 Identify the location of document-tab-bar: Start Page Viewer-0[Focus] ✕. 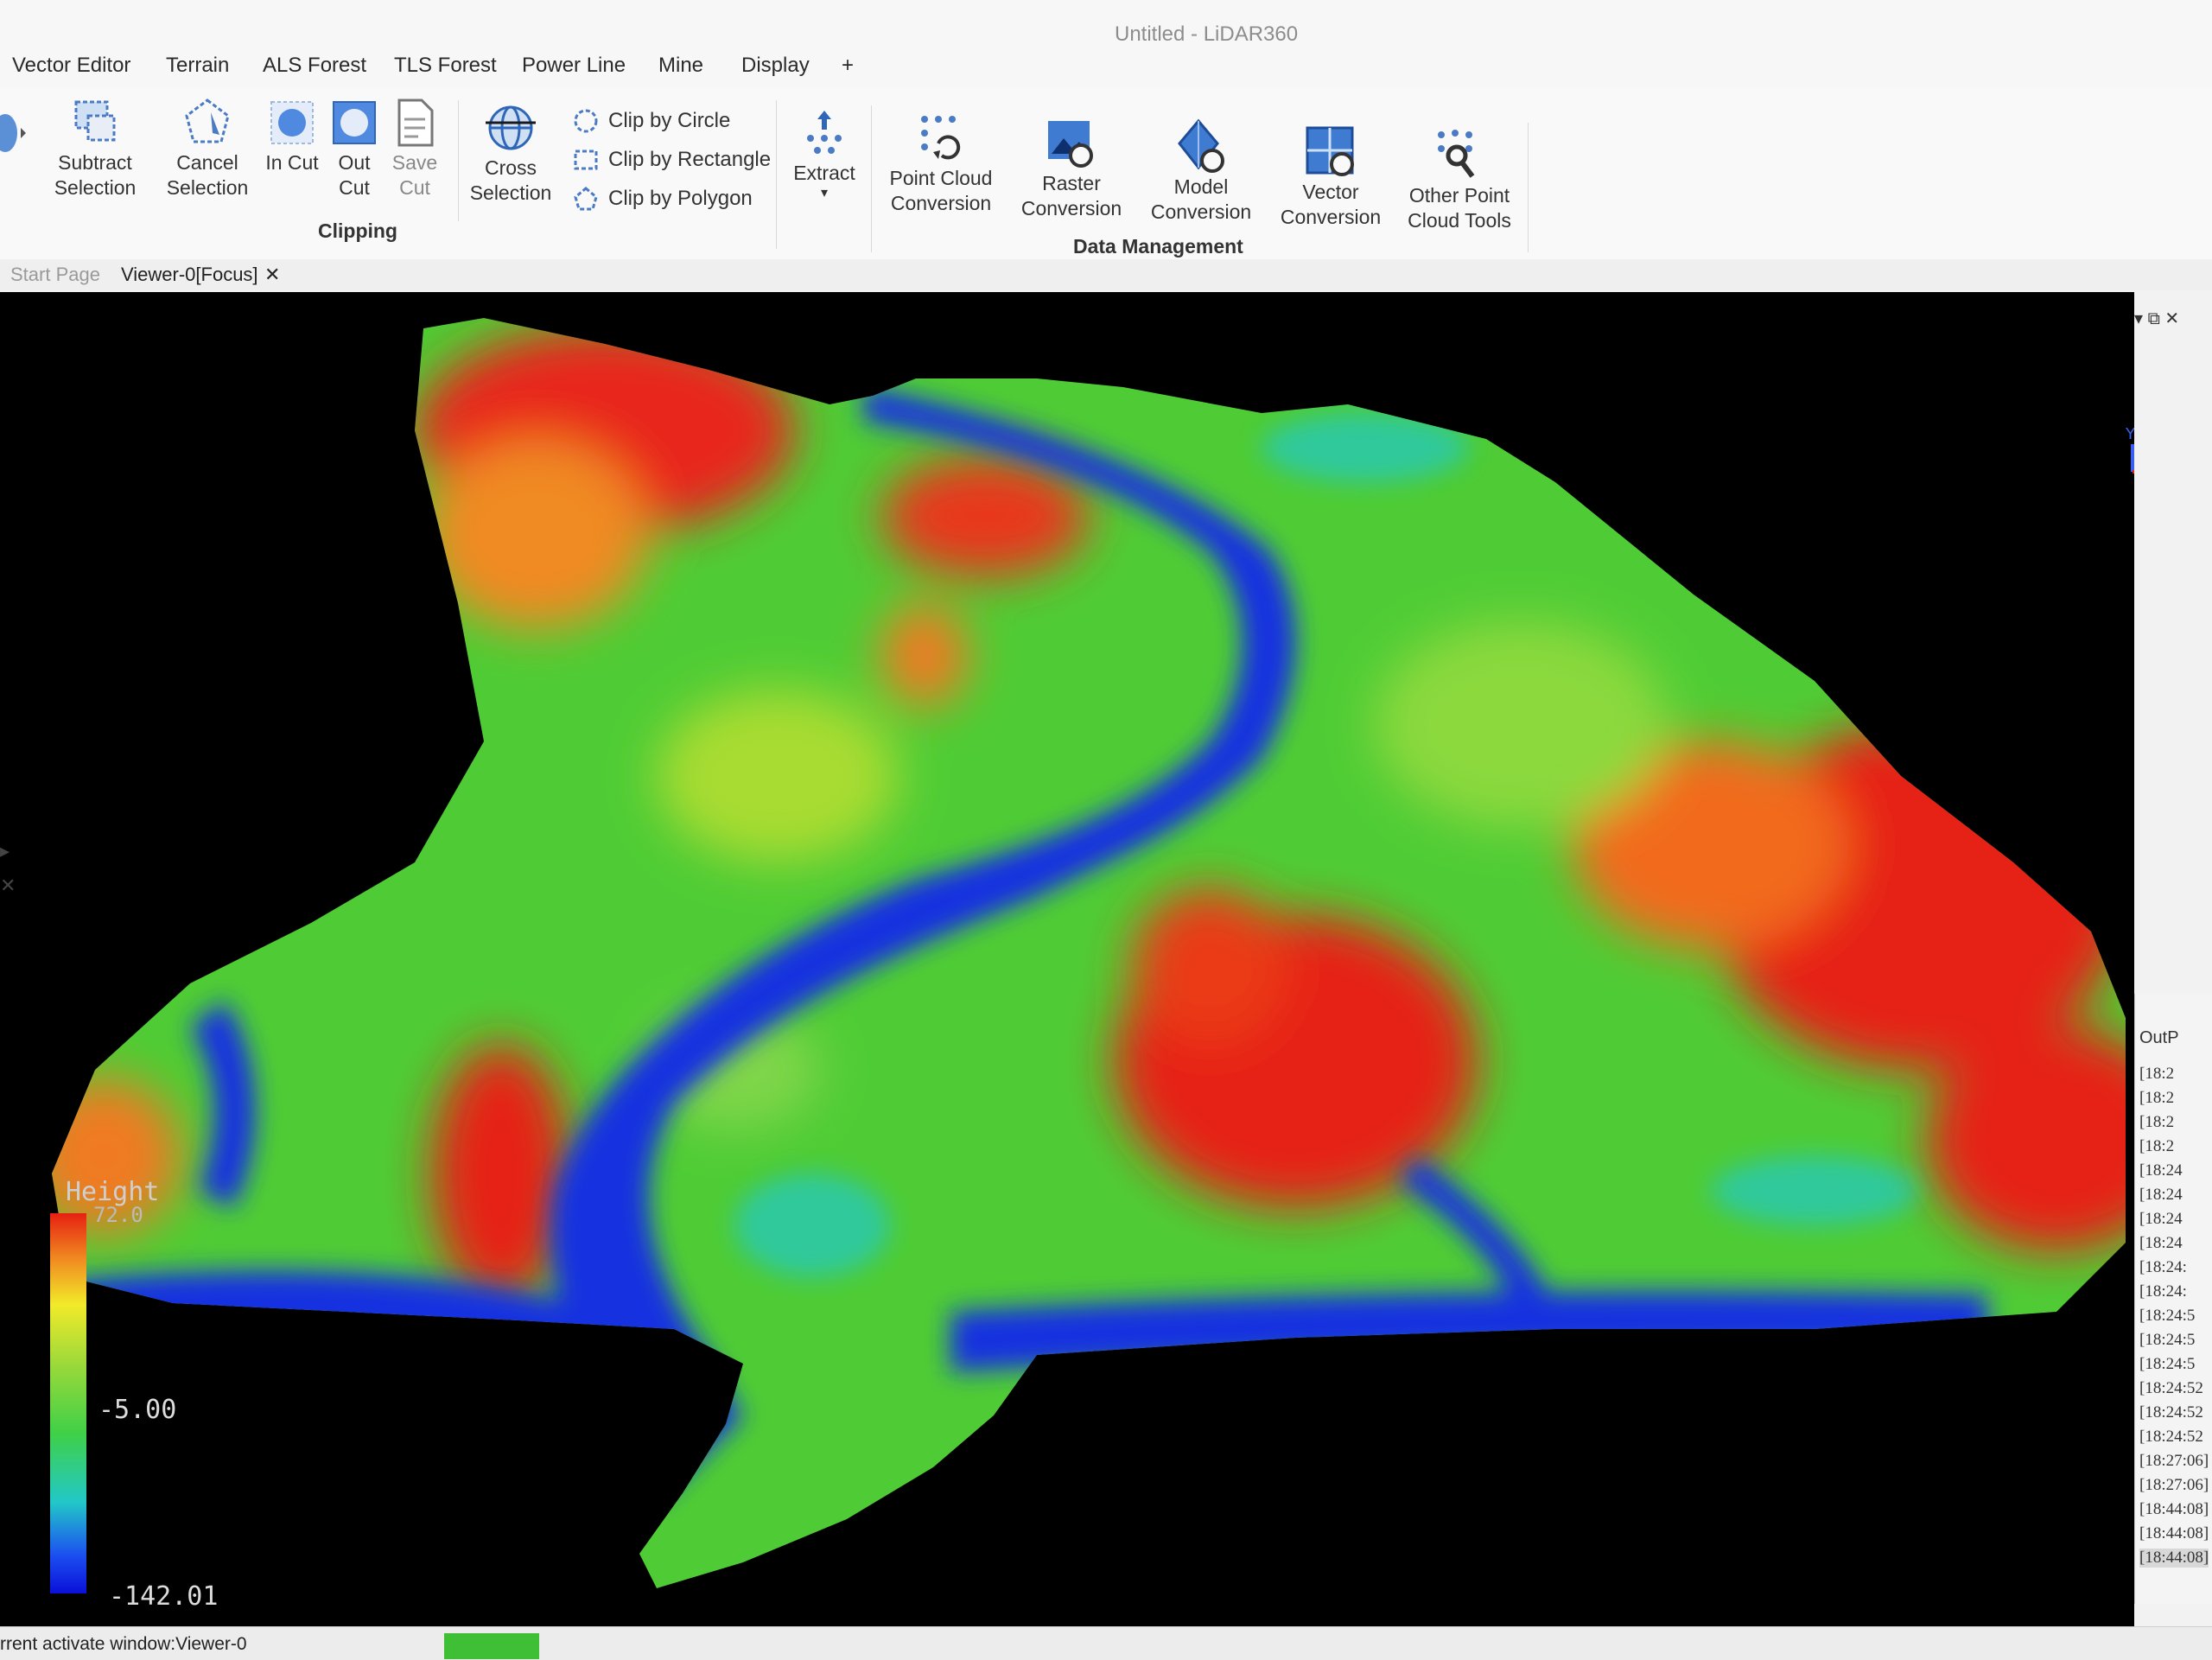
(1106, 274).